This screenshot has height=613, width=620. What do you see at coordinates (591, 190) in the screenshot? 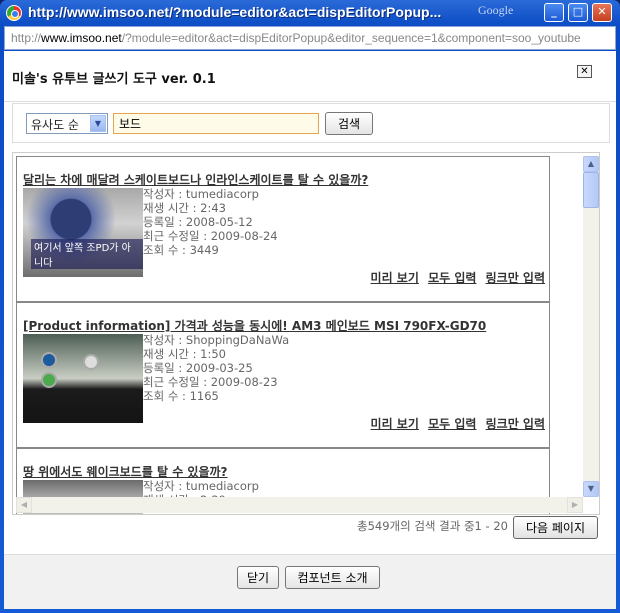
I see `scrollbar-thumb` at bounding box center [591, 190].